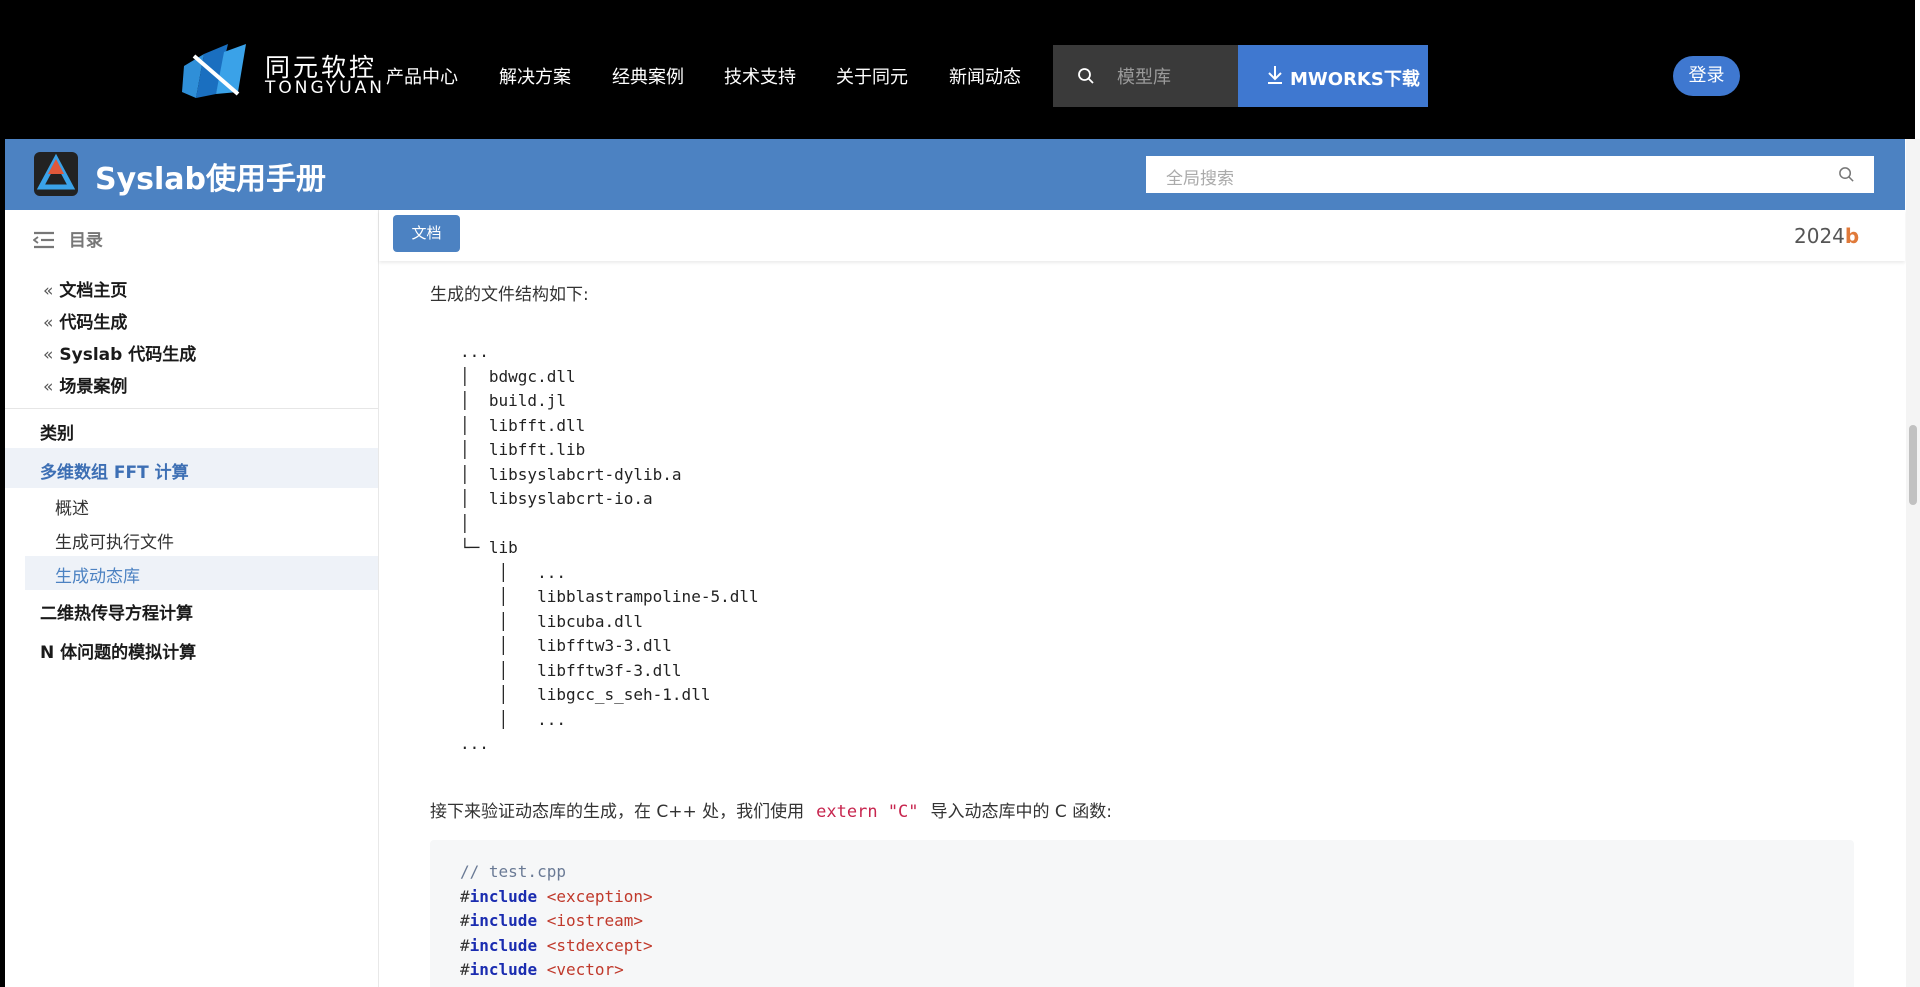 Image resolution: width=1920 pixels, height=987 pixels. I want to click on syslab-logo-icon, so click(56, 171).